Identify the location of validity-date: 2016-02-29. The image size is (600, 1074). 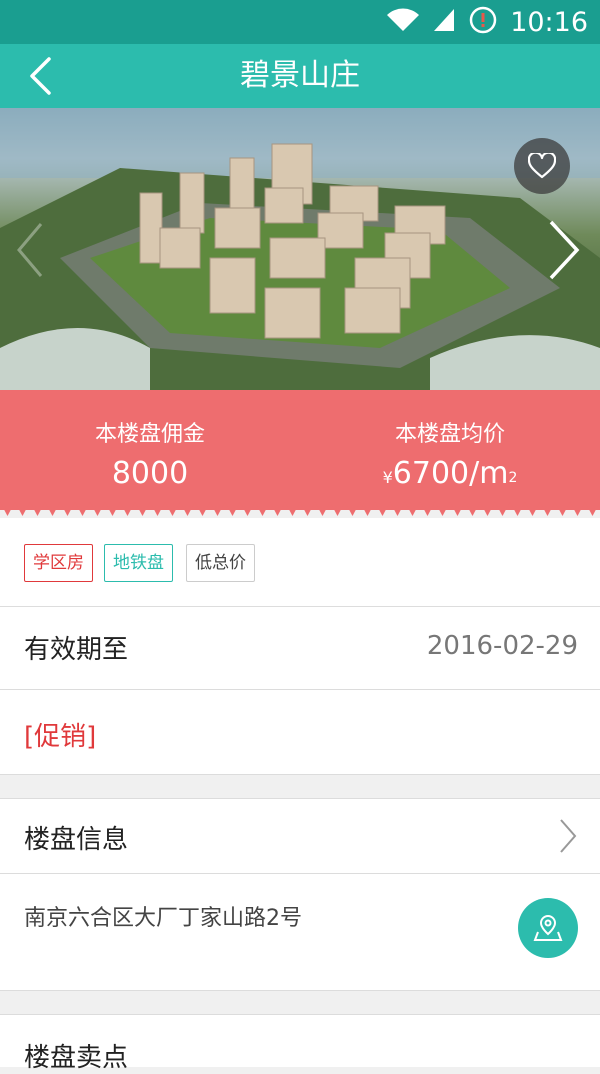
(502, 646).